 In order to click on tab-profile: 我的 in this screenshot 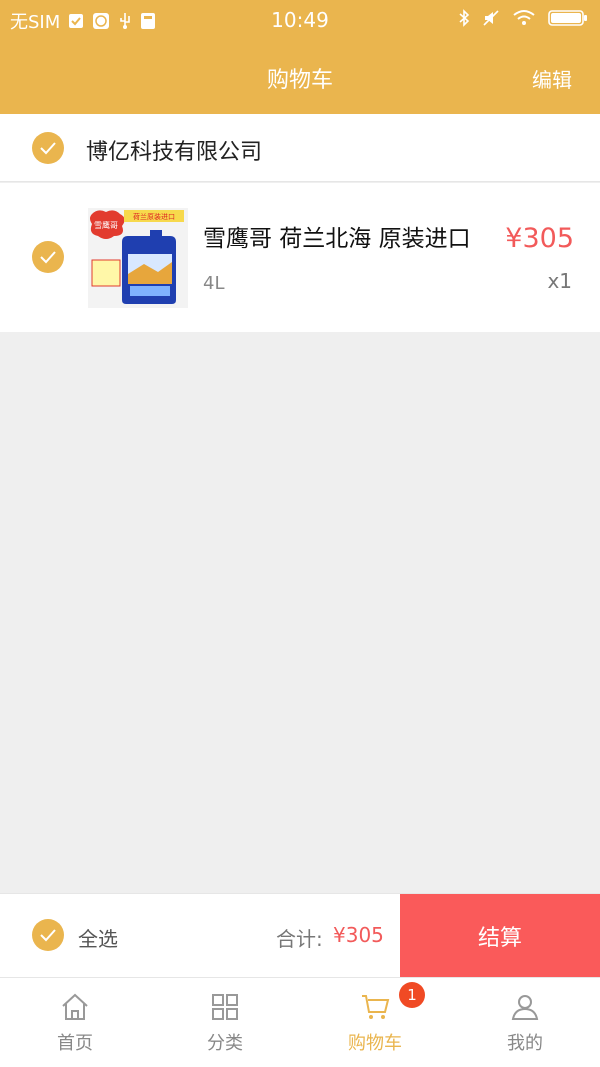, I will do `click(525, 1022)`.